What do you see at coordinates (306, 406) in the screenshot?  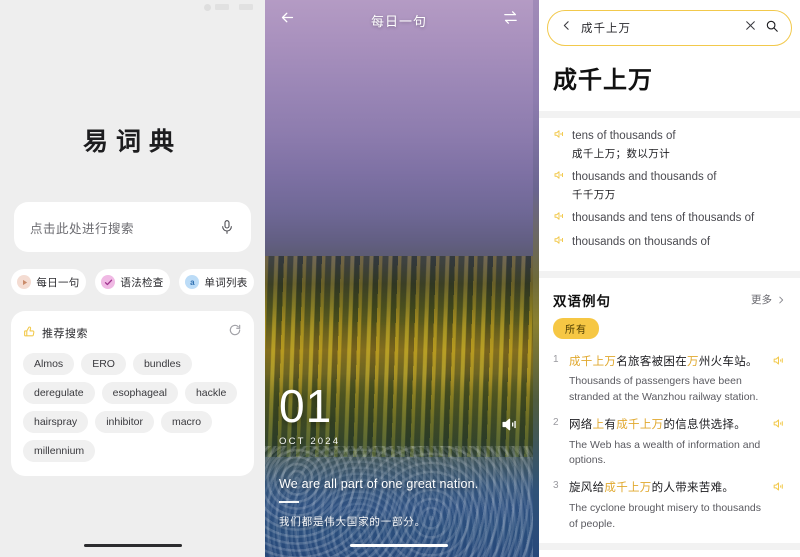 I see `date-day: 01` at bounding box center [306, 406].